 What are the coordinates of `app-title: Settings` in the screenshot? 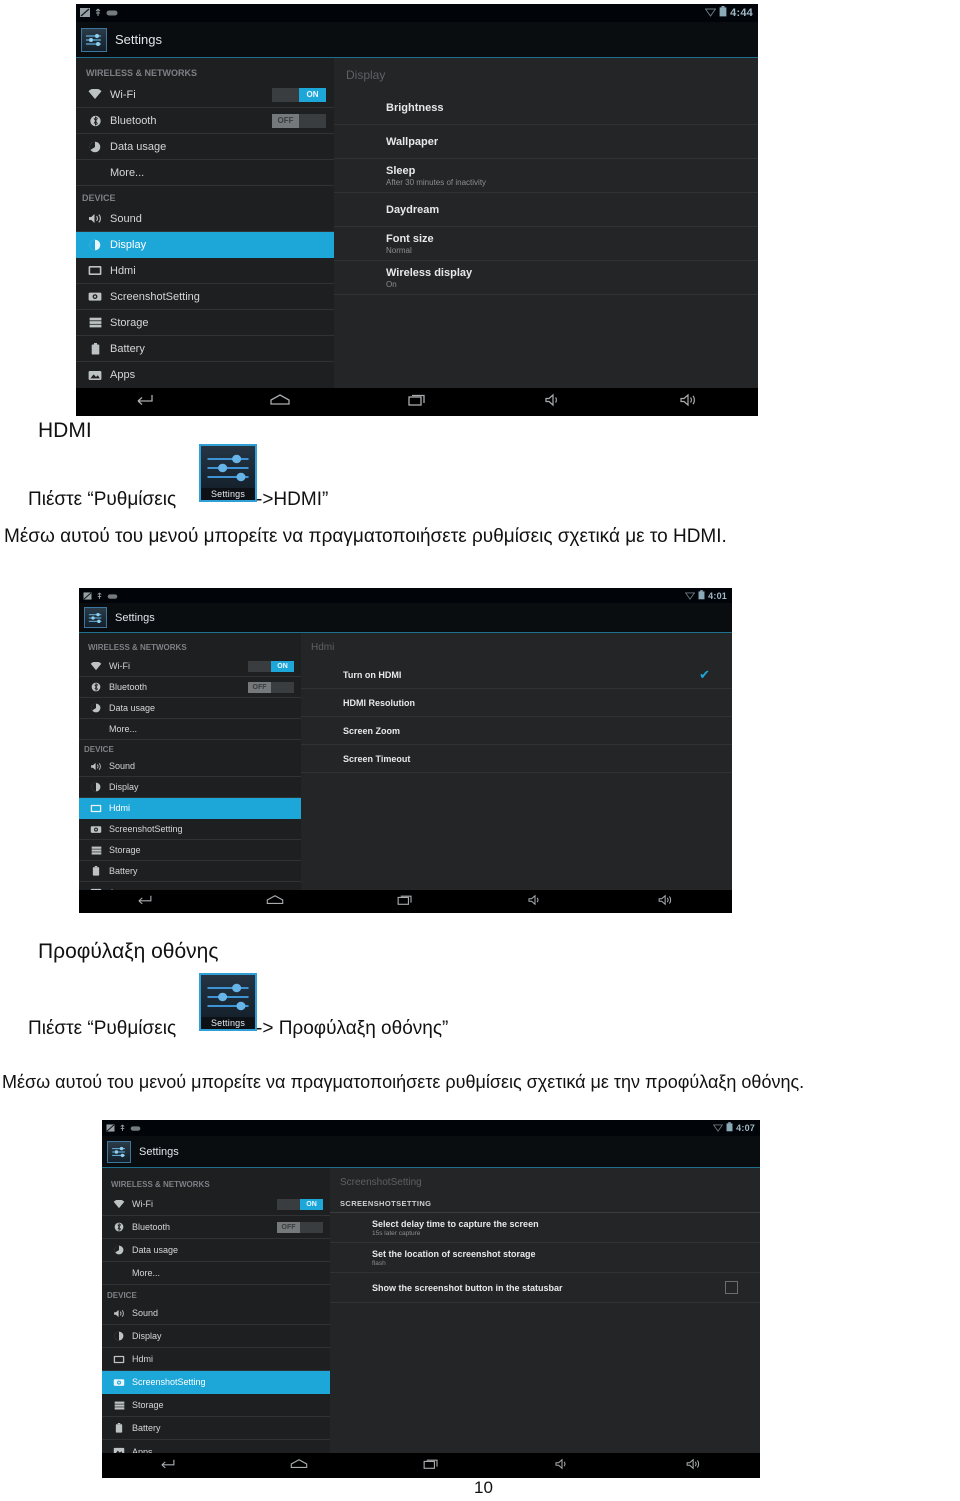 It's located at (159, 1151).